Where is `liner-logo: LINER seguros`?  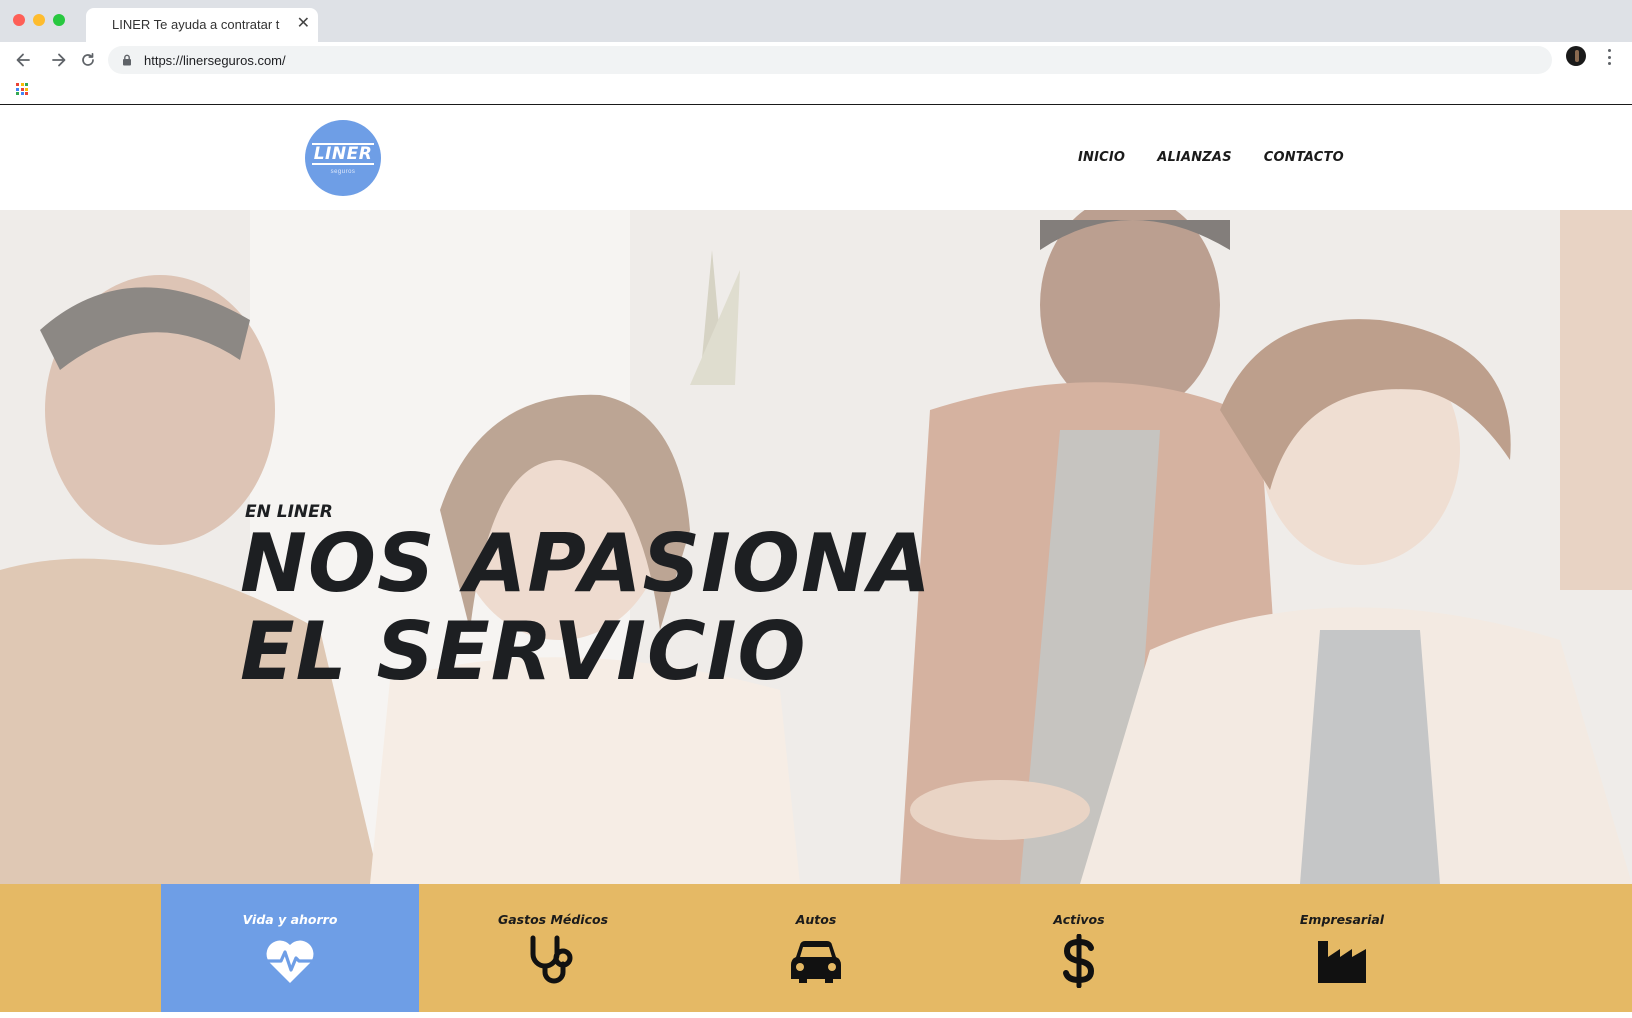
liner-logo: LINER seguros is located at coordinates (343, 158).